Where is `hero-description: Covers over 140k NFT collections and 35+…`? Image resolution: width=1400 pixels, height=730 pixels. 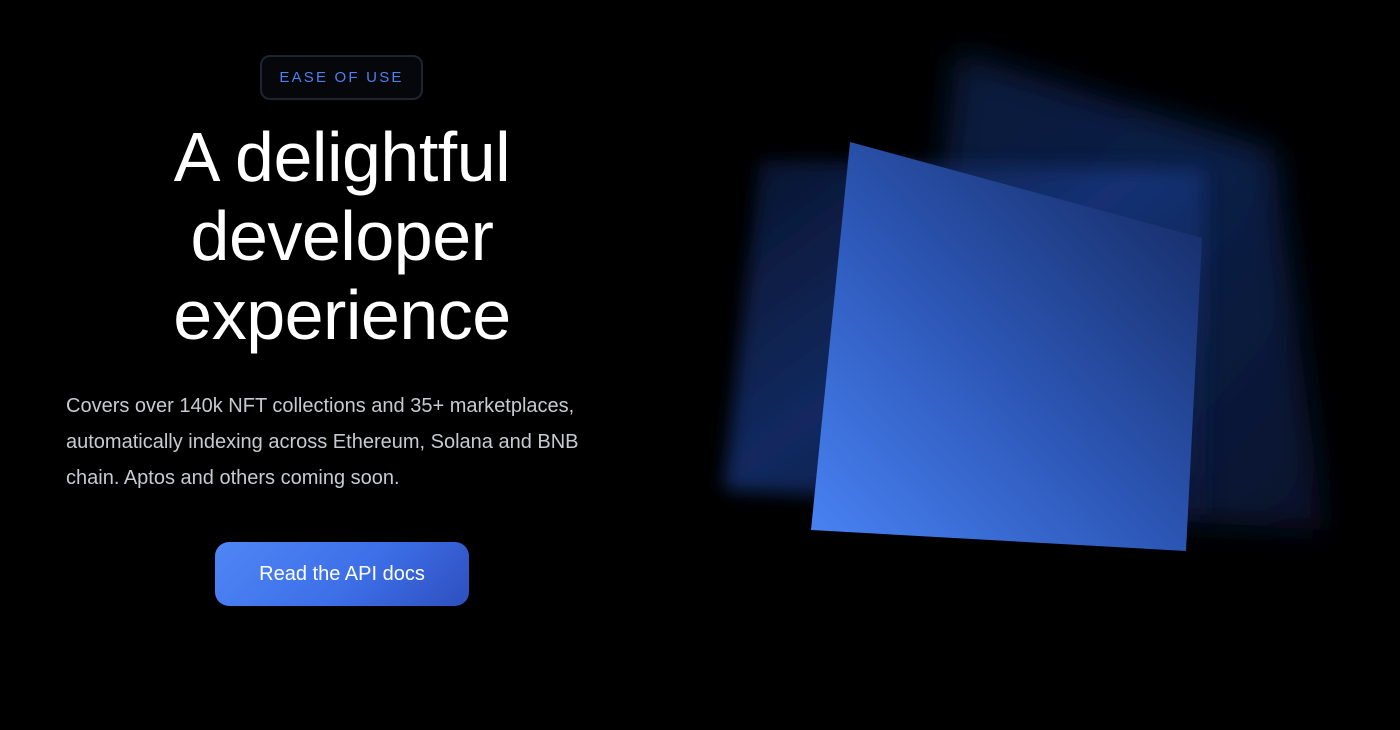
hero-description: Covers over 140k NFT collections and 35+… is located at coordinates (346, 442).